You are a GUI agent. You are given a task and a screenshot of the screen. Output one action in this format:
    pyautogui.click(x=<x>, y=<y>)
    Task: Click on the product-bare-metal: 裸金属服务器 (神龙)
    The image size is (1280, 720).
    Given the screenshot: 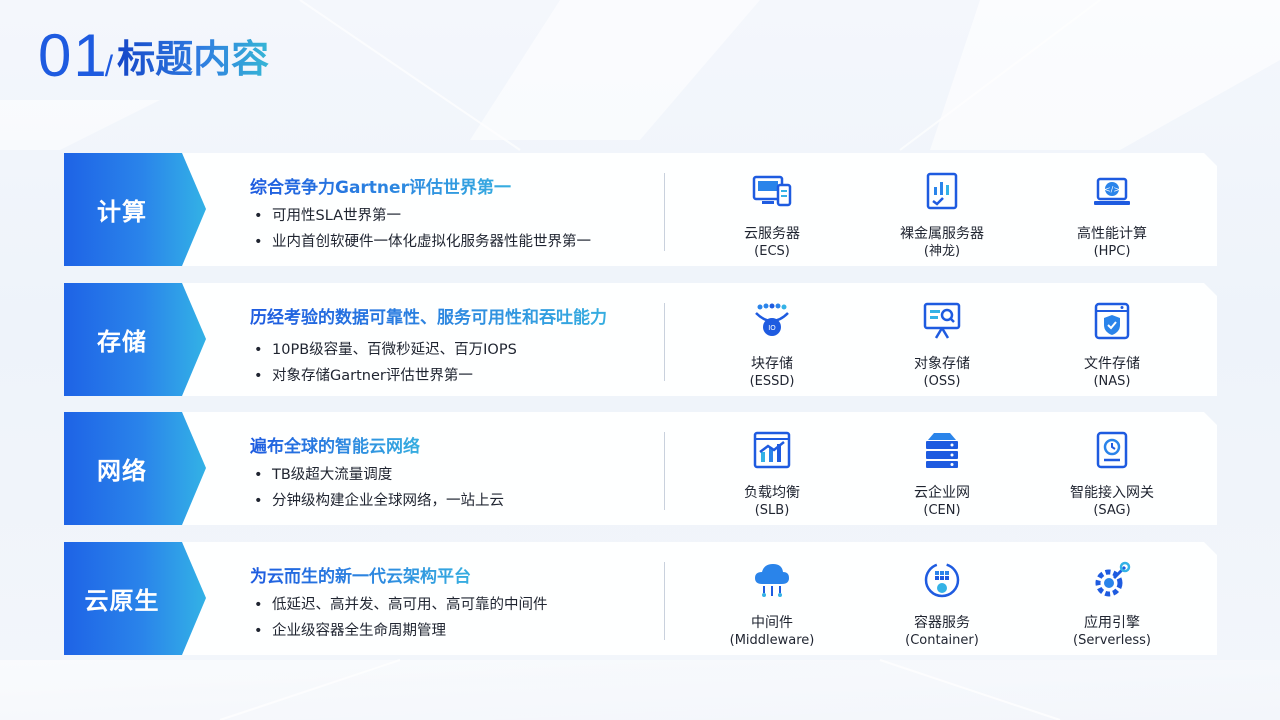 What is the action you would take?
    pyautogui.click(x=942, y=216)
    